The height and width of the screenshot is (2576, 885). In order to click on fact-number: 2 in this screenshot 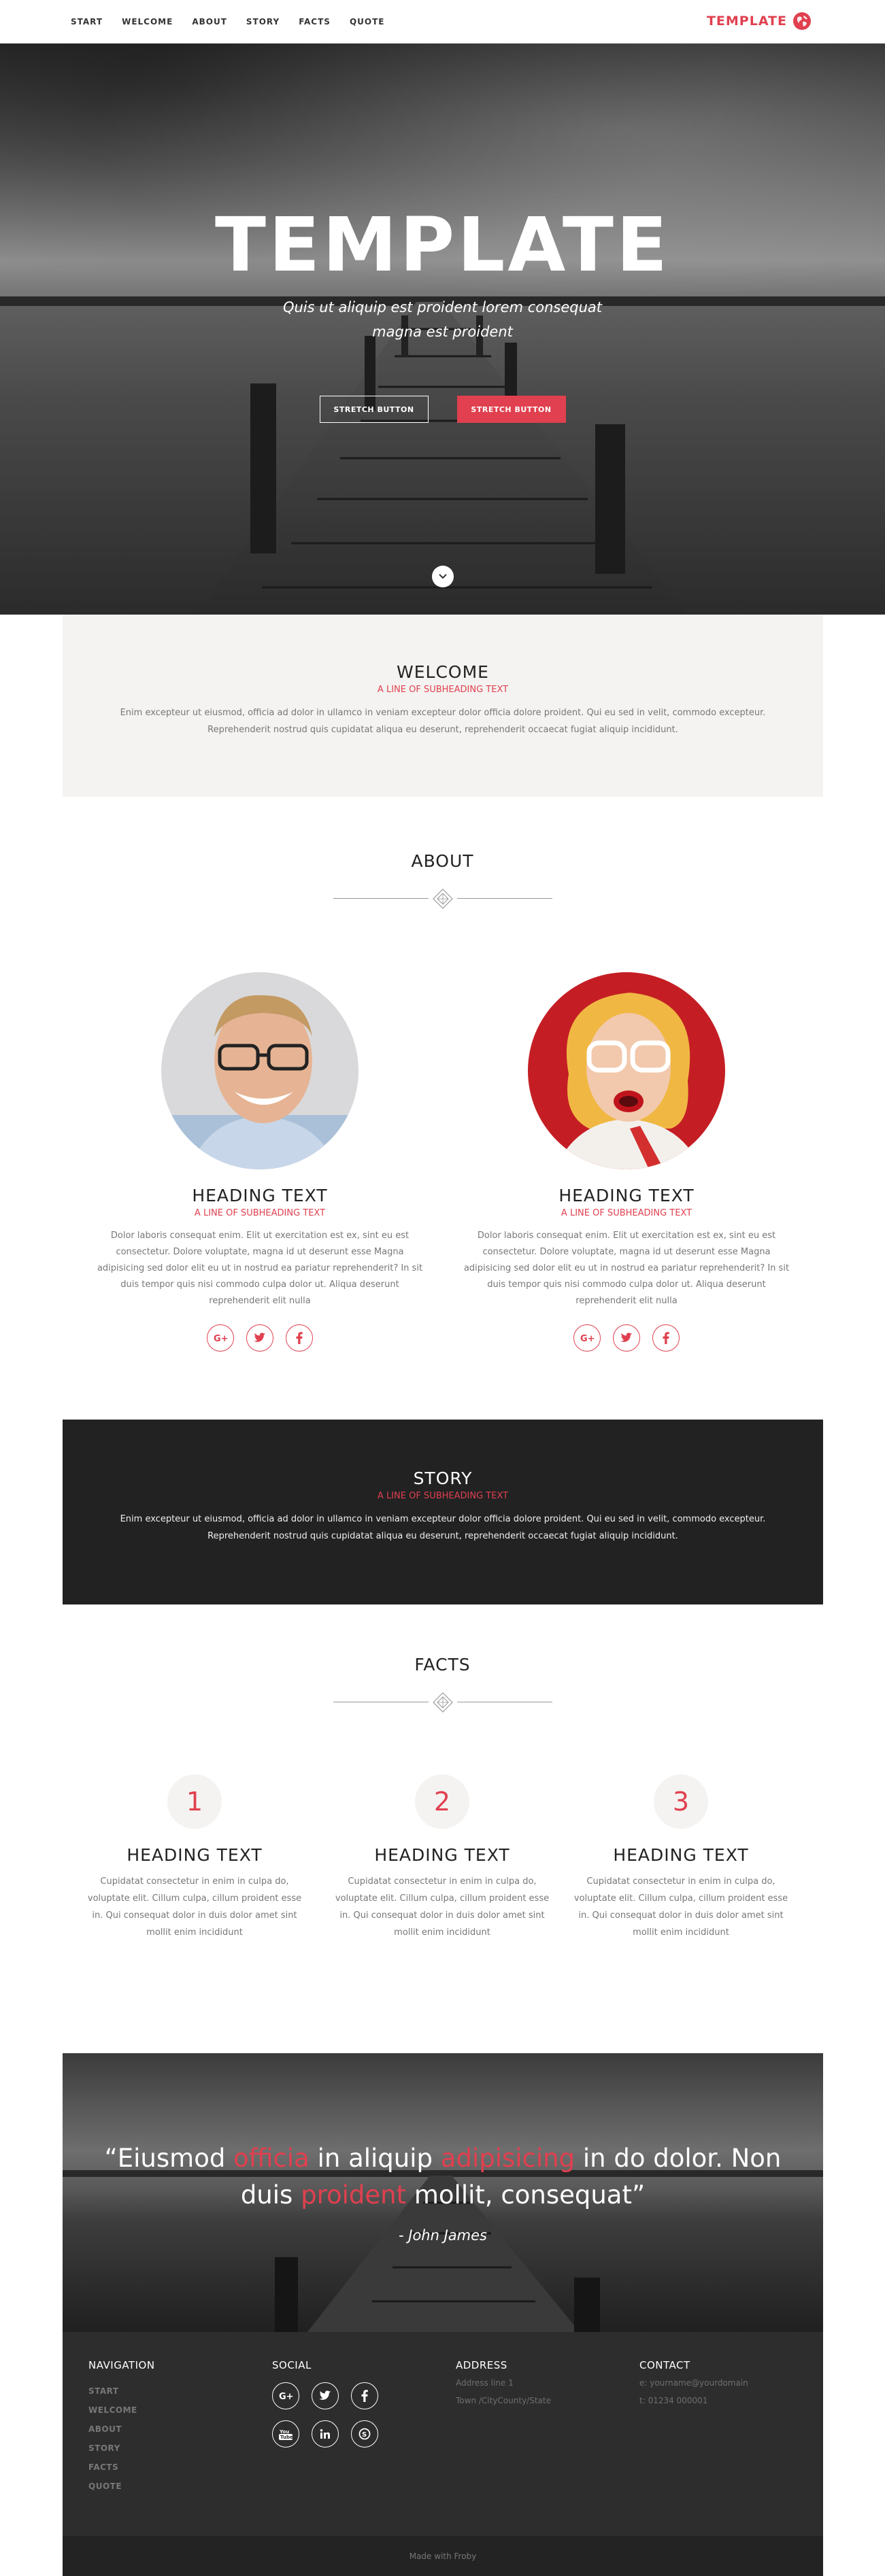, I will do `click(442, 1801)`.